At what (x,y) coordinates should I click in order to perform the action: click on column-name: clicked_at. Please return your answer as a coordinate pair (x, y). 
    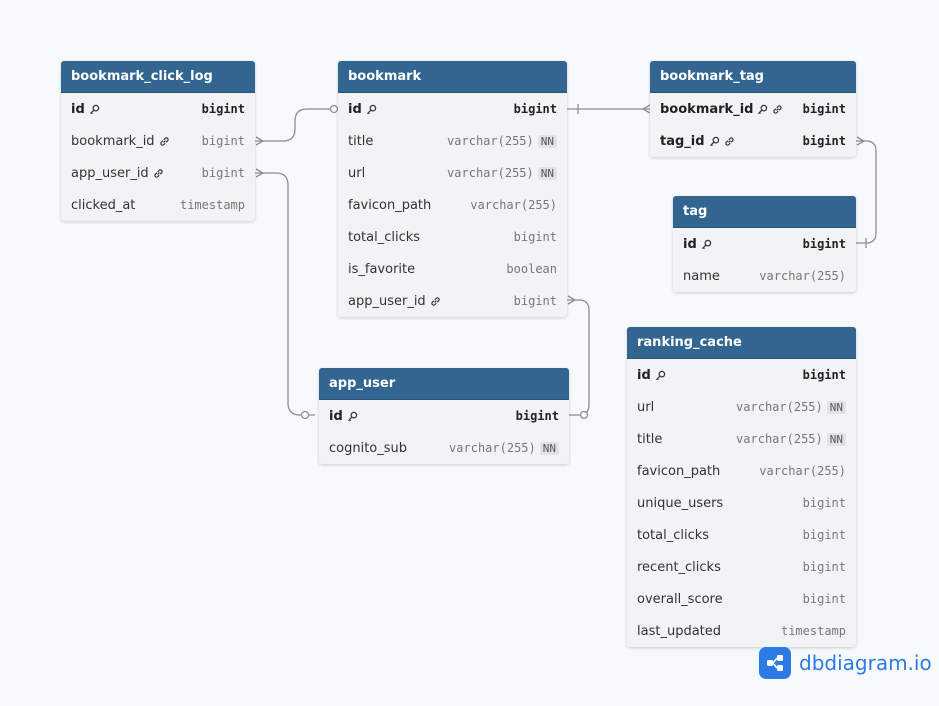
    Looking at the image, I should click on (125, 205).